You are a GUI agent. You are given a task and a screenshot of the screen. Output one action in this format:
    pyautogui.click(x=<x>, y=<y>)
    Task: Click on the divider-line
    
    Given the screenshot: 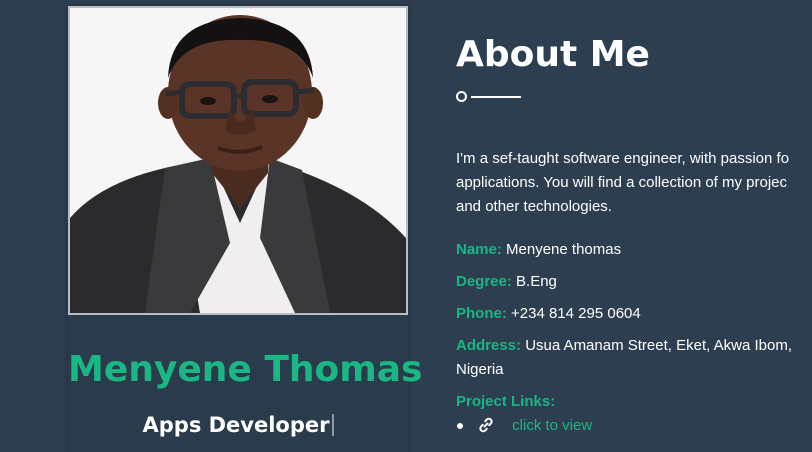 What is the action you would take?
    pyautogui.click(x=496, y=97)
    